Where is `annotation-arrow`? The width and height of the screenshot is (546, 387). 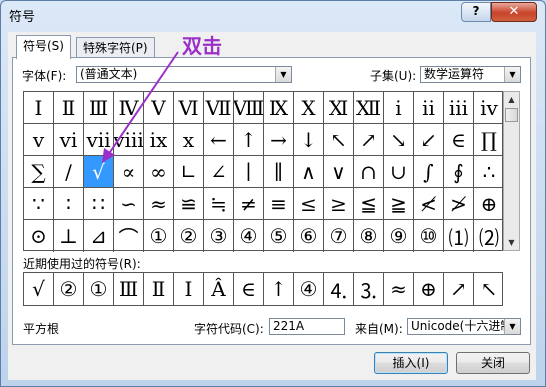 annotation-arrow is located at coordinates (140, 107).